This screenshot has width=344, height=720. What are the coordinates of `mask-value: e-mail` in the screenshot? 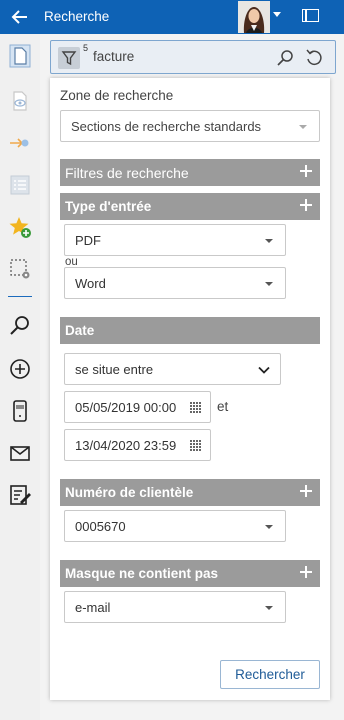 It's located at (93, 607).